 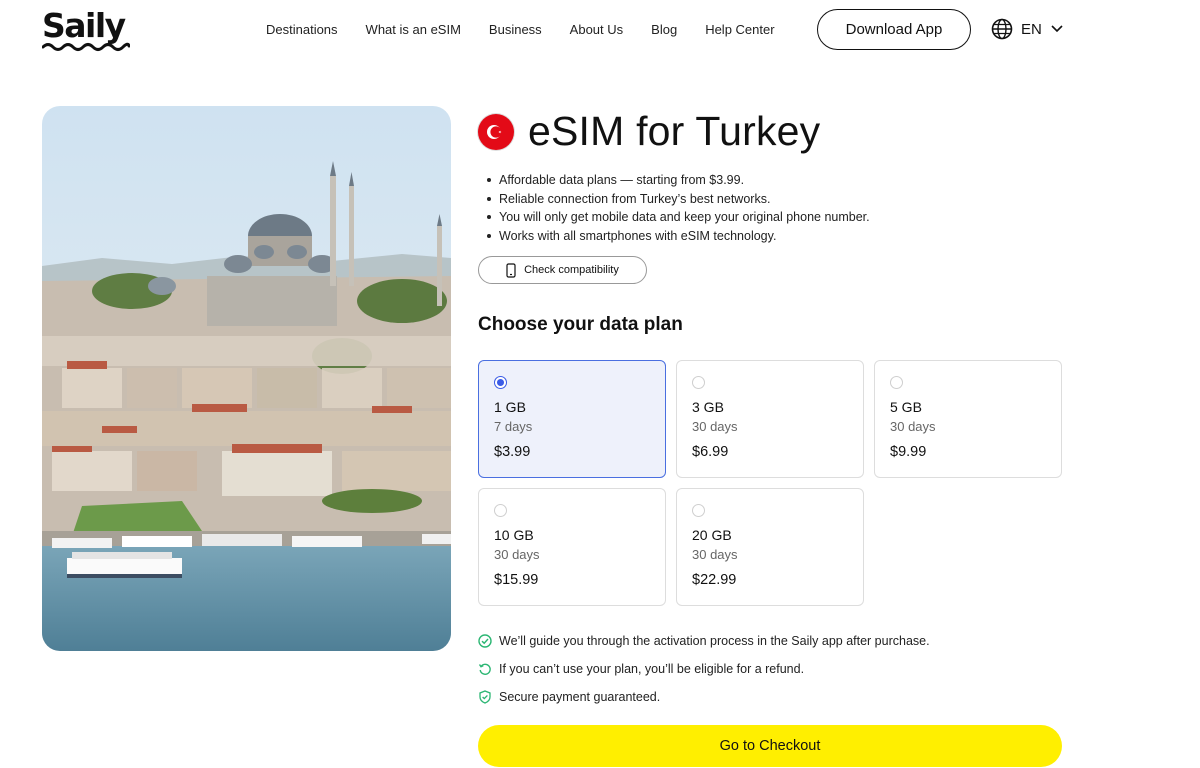 What do you see at coordinates (664, 30) in the screenshot?
I see `nav-blog: Blog` at bounding box center [664, 30].